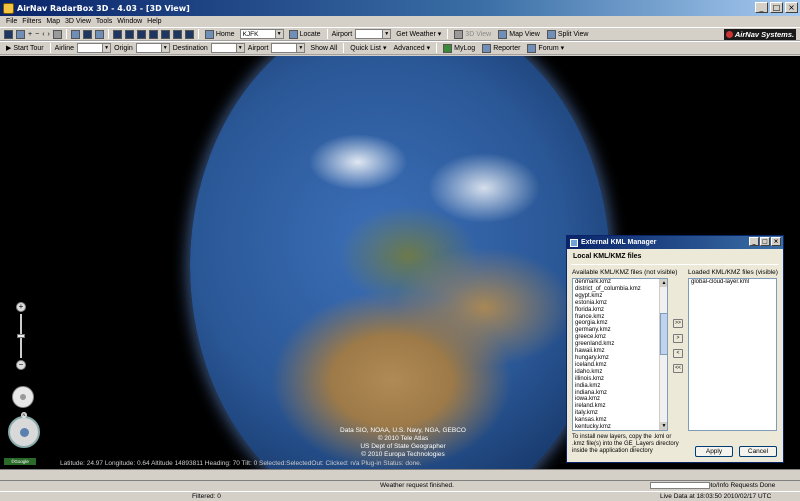 The width and height of the screenshot is (800, 501). What do you see at coordinates (620, 379) in the screenshot?
I see `list-item: illinois.kmz` at bounding box center [620, 379].